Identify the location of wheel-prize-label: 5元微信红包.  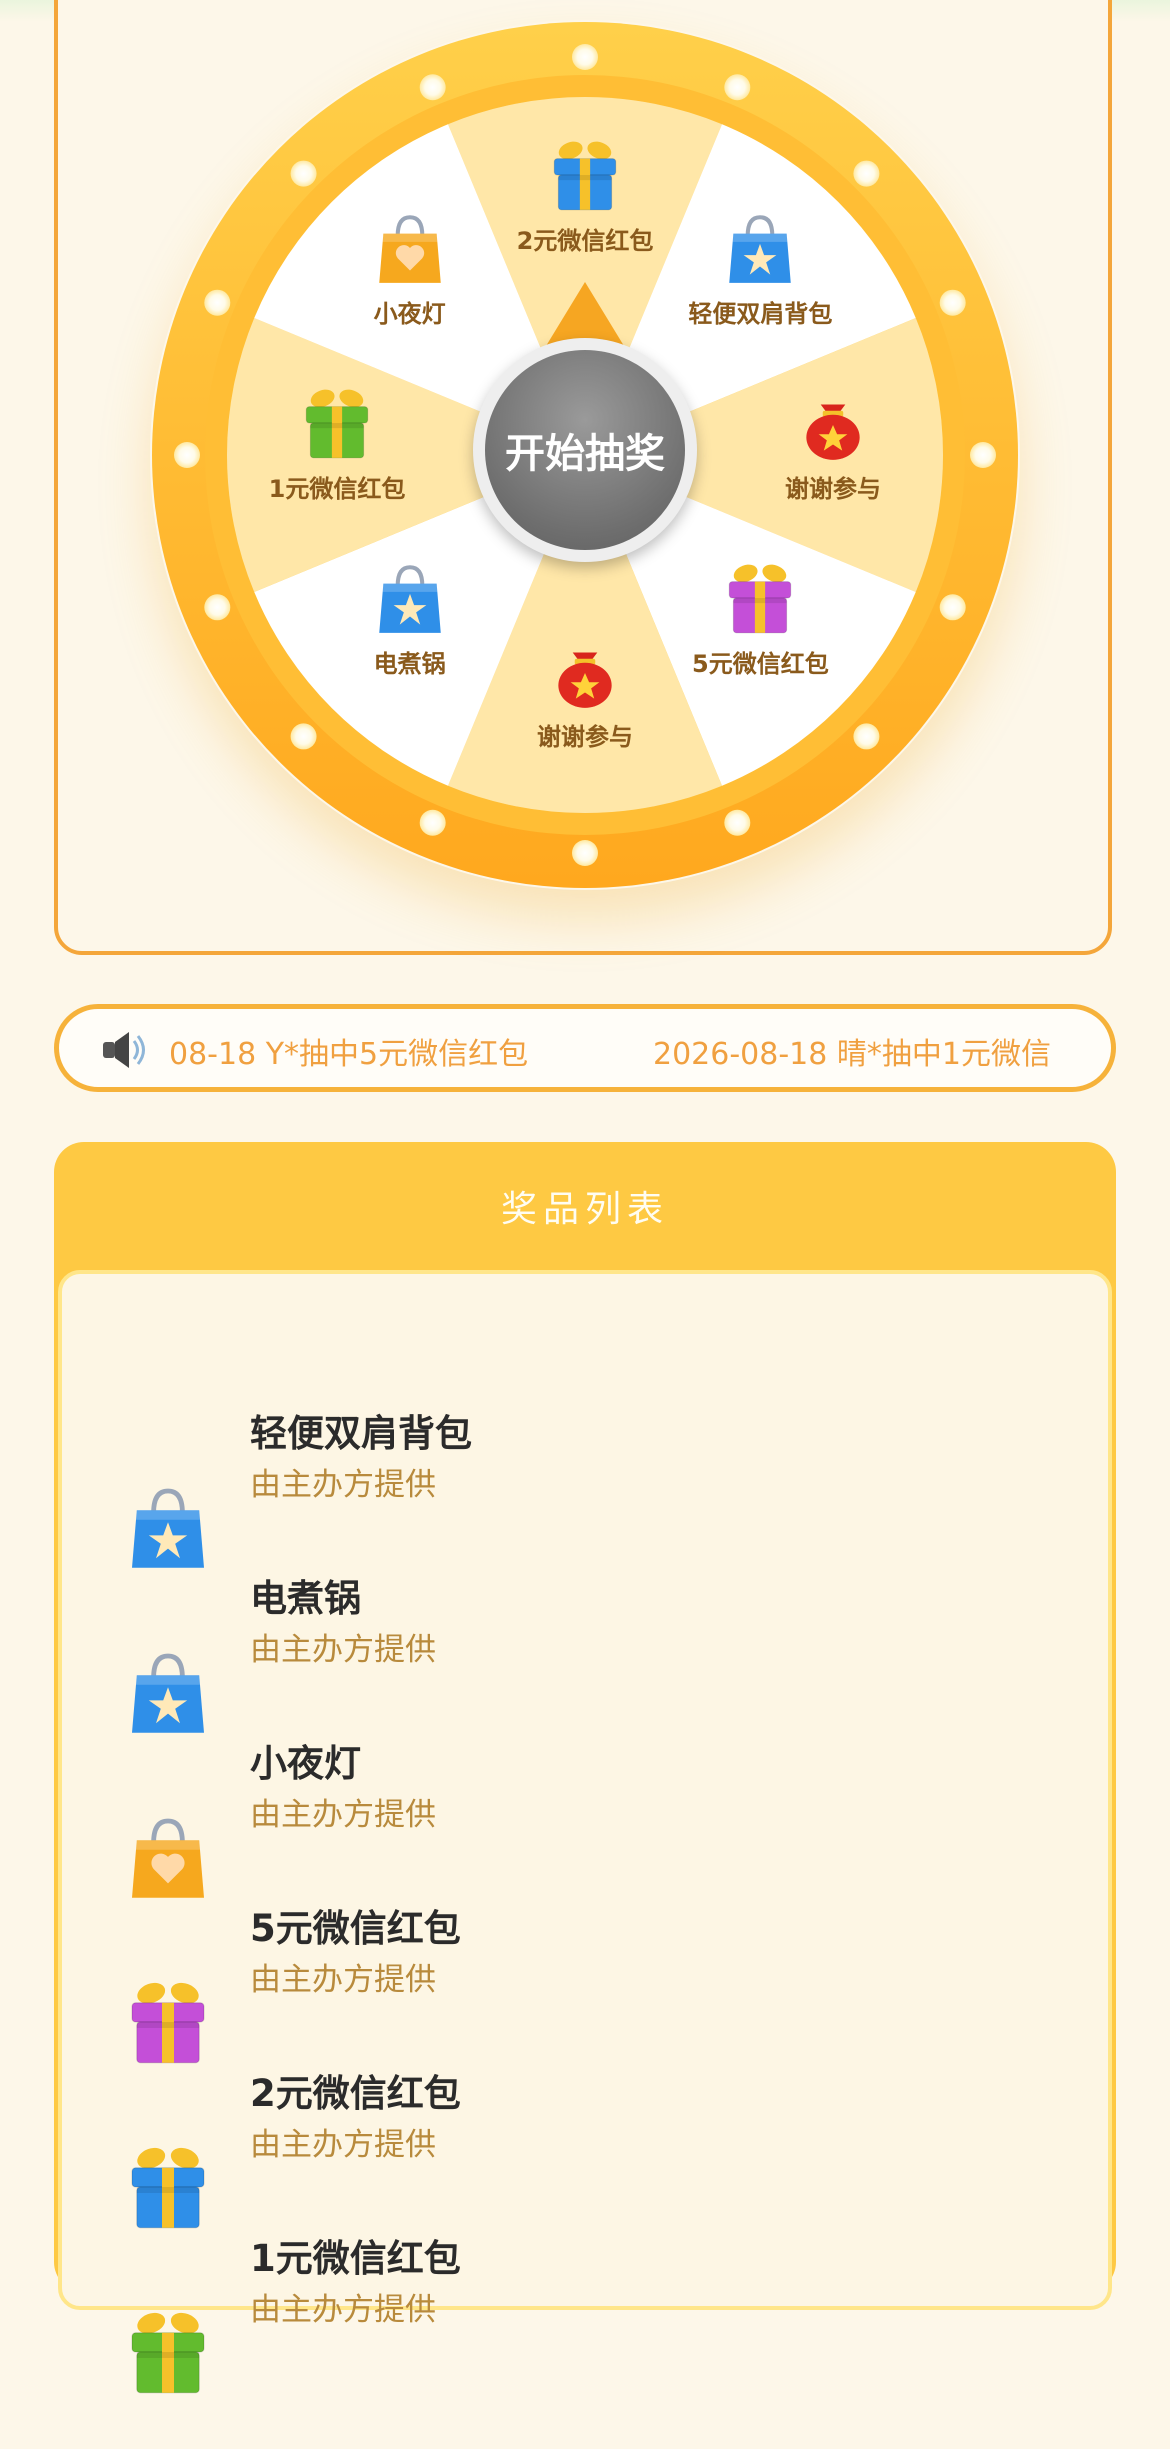
(760, 664).